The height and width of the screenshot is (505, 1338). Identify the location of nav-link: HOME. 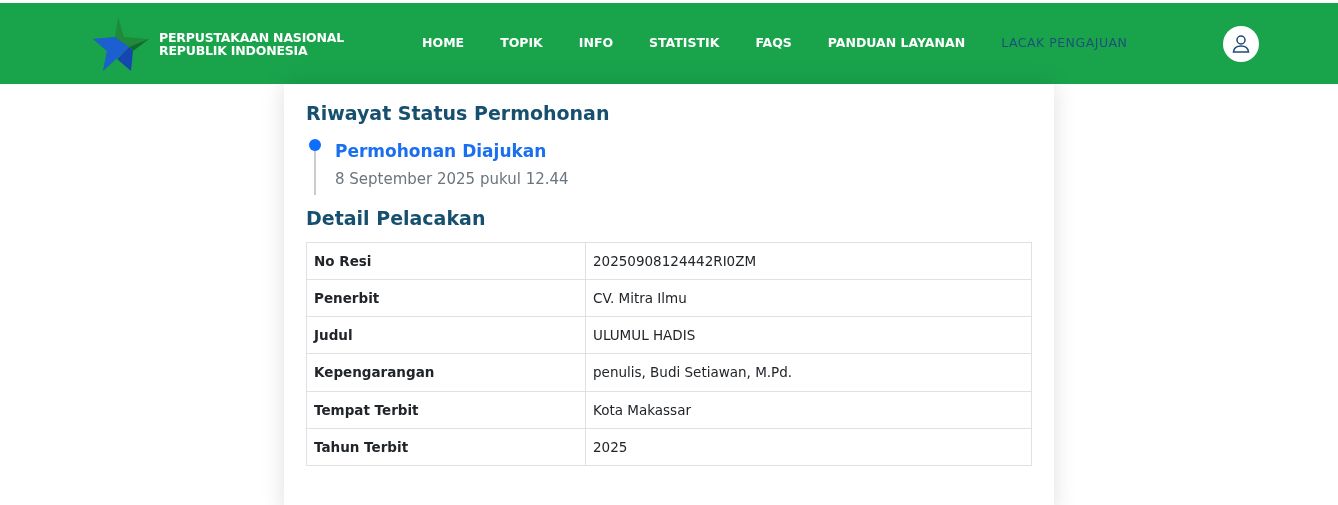
(443, 43).